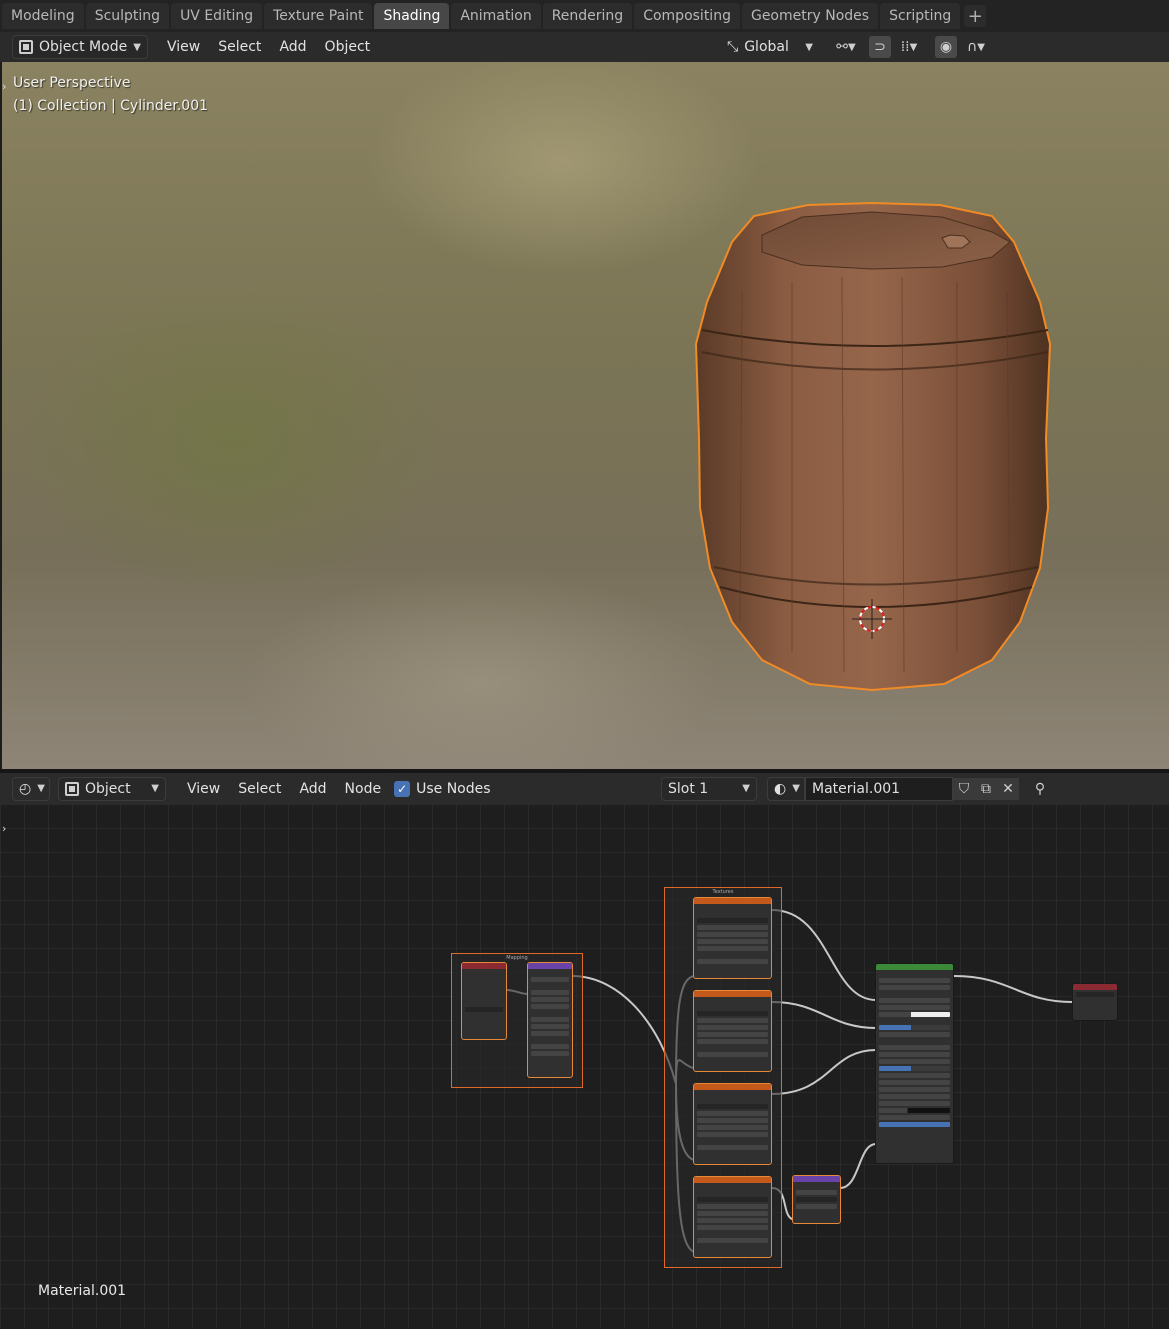 The height and width of the screenshot is (1329, 1169). What do you see at coordinates (810, 16) in the screenshot?
I see `tab-geometry-nodes: Geometry Nodes` at bounding box center [810, 16].